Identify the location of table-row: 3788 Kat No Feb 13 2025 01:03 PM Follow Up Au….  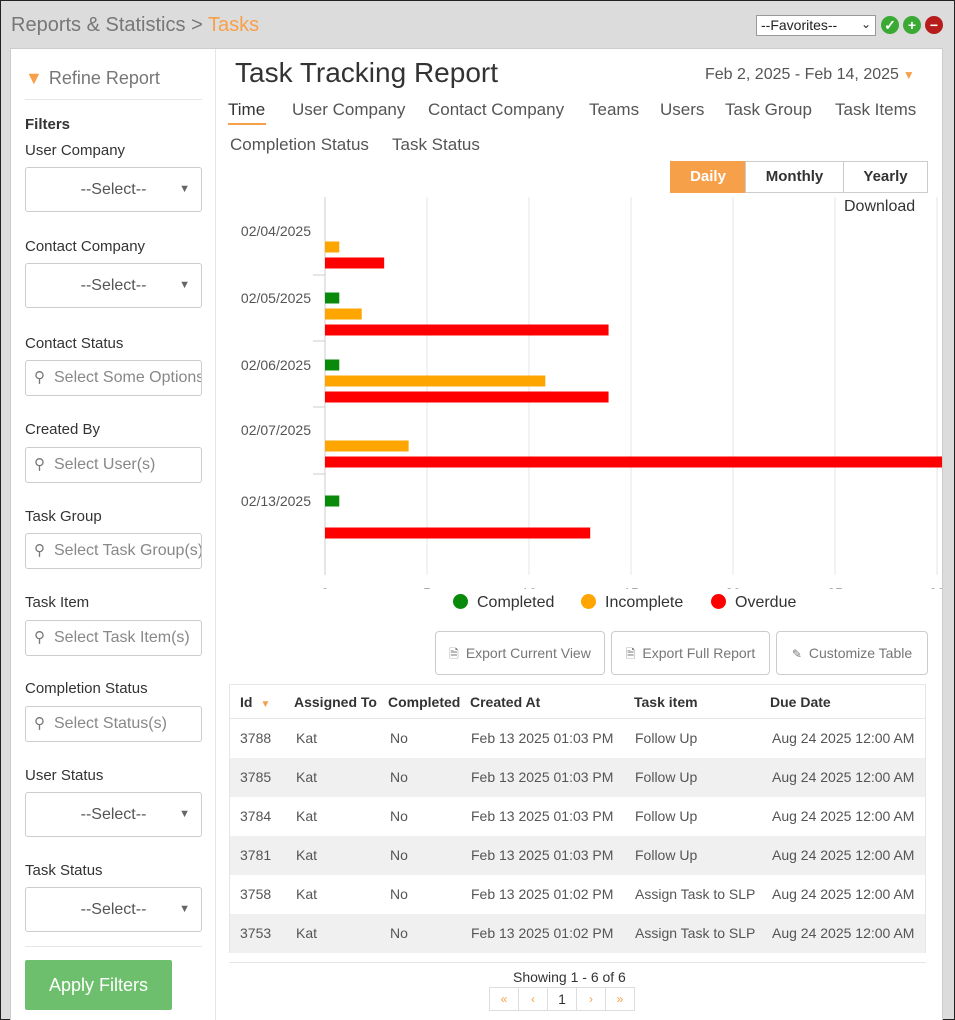
(577, 738).